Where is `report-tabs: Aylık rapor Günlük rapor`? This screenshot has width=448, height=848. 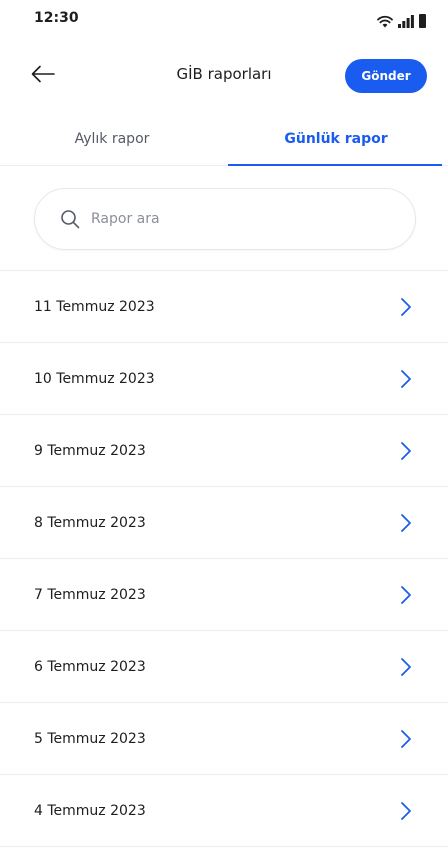 report-tabs: Aylık rapor Günlük rapor is located at coordinates (224, 139).